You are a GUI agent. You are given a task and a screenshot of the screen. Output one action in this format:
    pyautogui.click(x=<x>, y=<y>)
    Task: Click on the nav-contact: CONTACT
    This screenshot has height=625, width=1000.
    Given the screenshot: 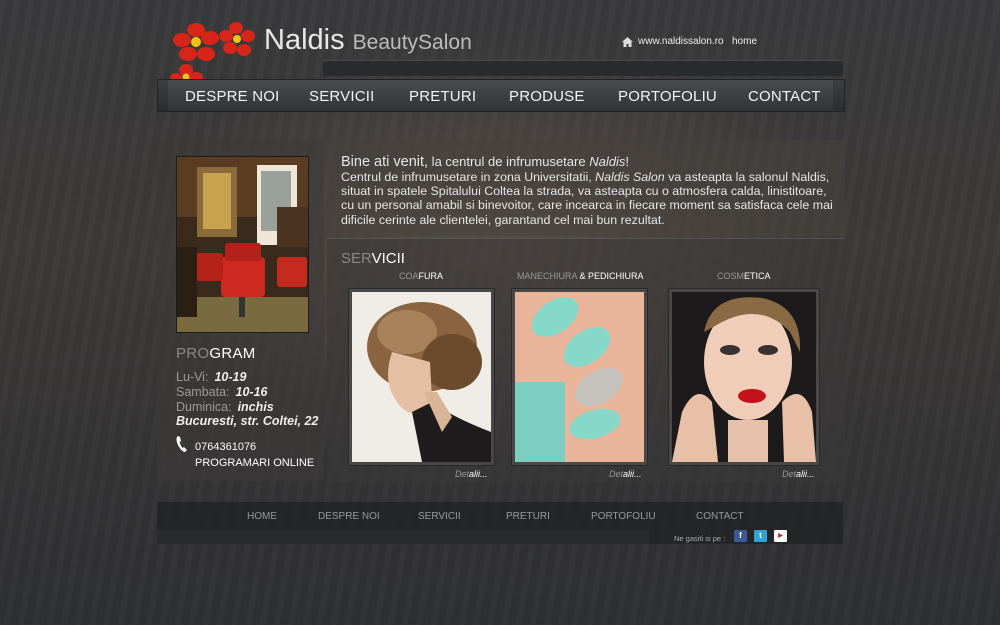 What is the action you would take?
    pyautogui.click(x=784, y=96)
    